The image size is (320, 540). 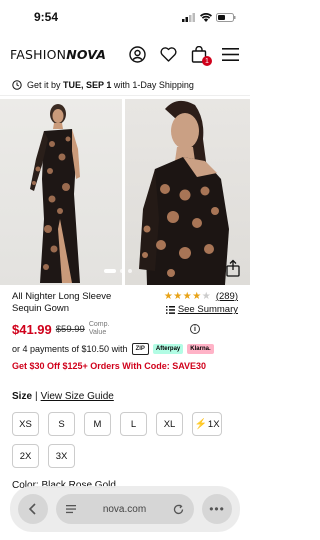 I want to click on back-button, so click(x=33, y=509).